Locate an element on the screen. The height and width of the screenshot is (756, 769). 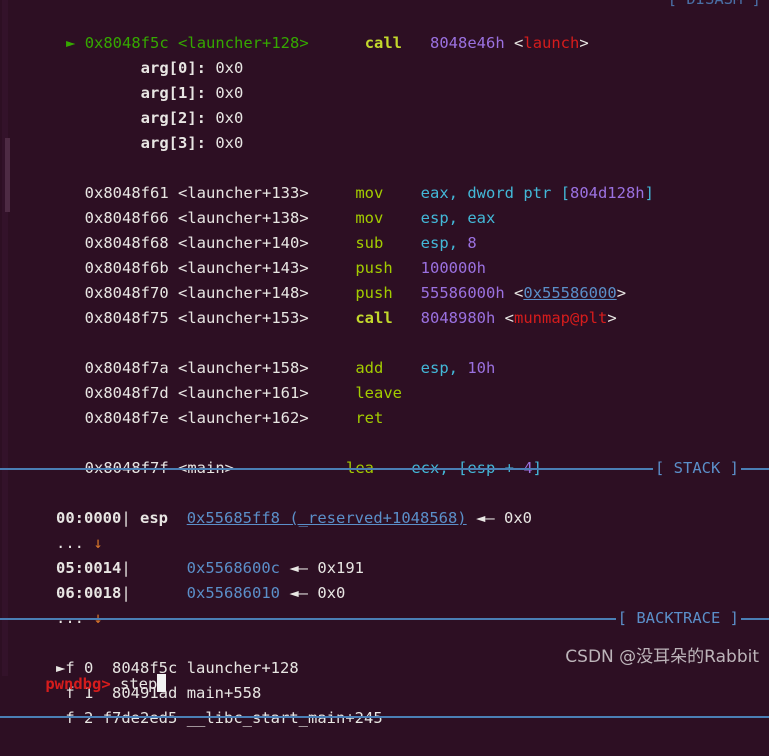
arg-label-1: arg[1]: is located at coordinates (173, 93).